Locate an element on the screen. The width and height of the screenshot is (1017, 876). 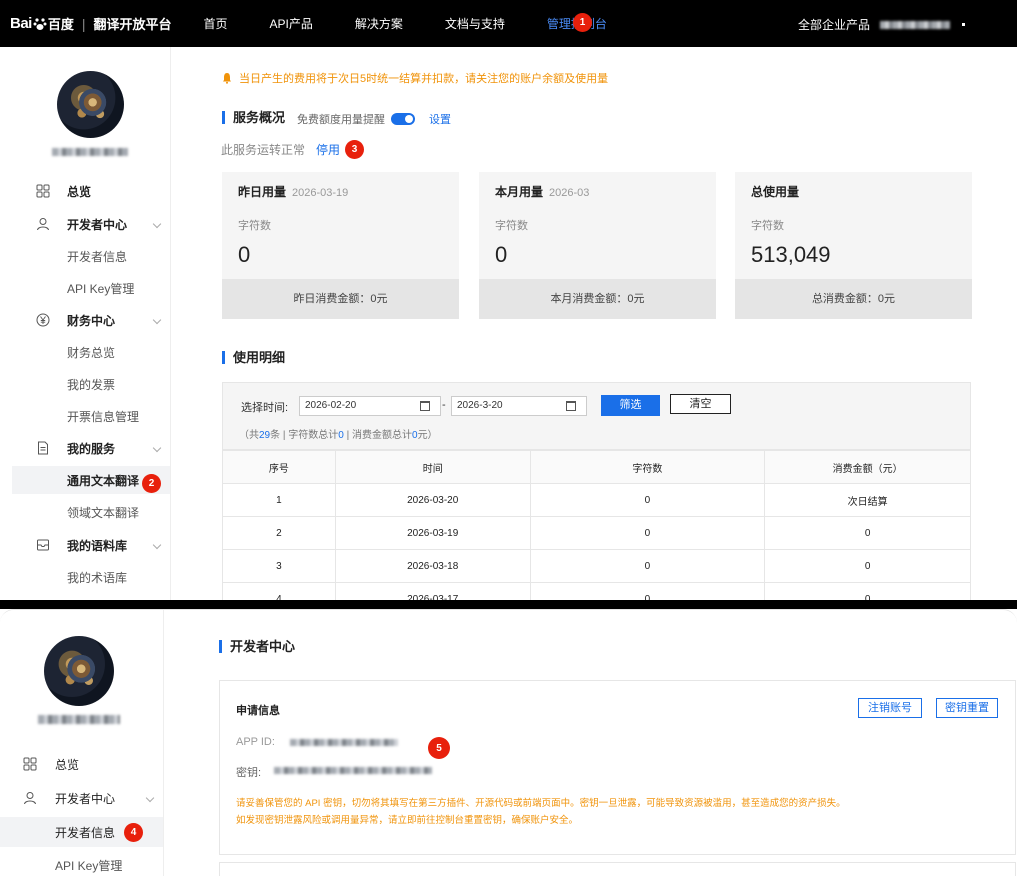
logo-bai-text: Bai is located at coordinates (21, 23).